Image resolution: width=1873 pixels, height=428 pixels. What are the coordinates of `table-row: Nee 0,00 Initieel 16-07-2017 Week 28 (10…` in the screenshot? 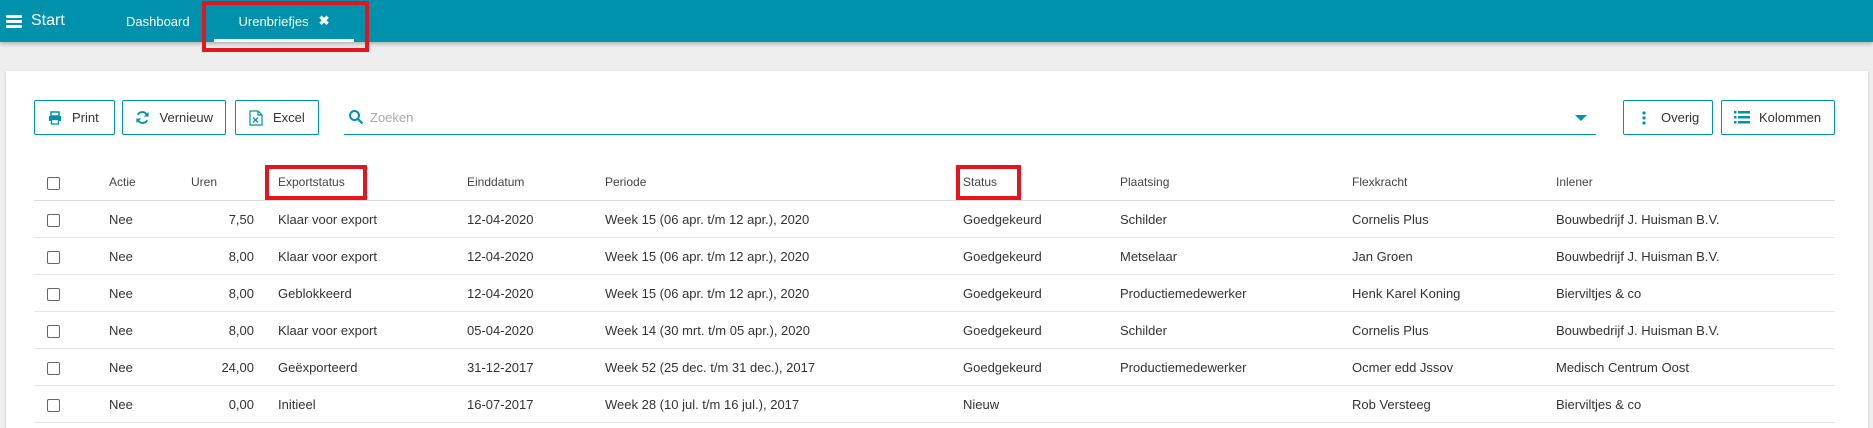 It's located at (934, 404).